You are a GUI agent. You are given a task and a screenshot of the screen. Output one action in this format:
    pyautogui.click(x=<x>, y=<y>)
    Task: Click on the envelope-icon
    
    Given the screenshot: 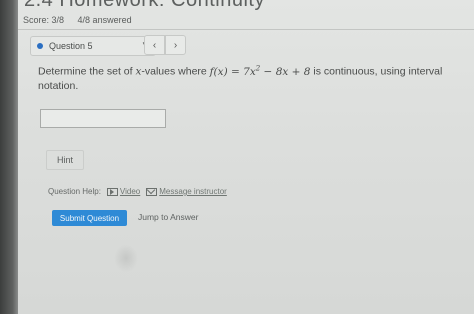 What is the action you would take?
    pyautogui.click(x=152, y=191)
    